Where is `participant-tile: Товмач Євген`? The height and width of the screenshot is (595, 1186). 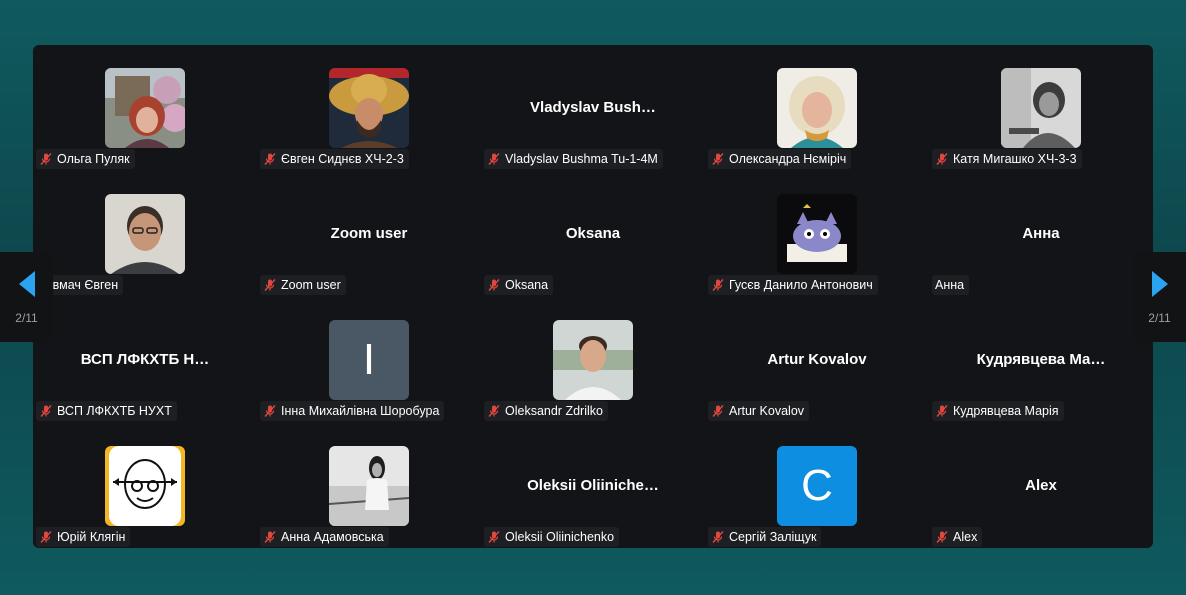 participant-tile: Товмач Євген is located at coordinates (145, 234).